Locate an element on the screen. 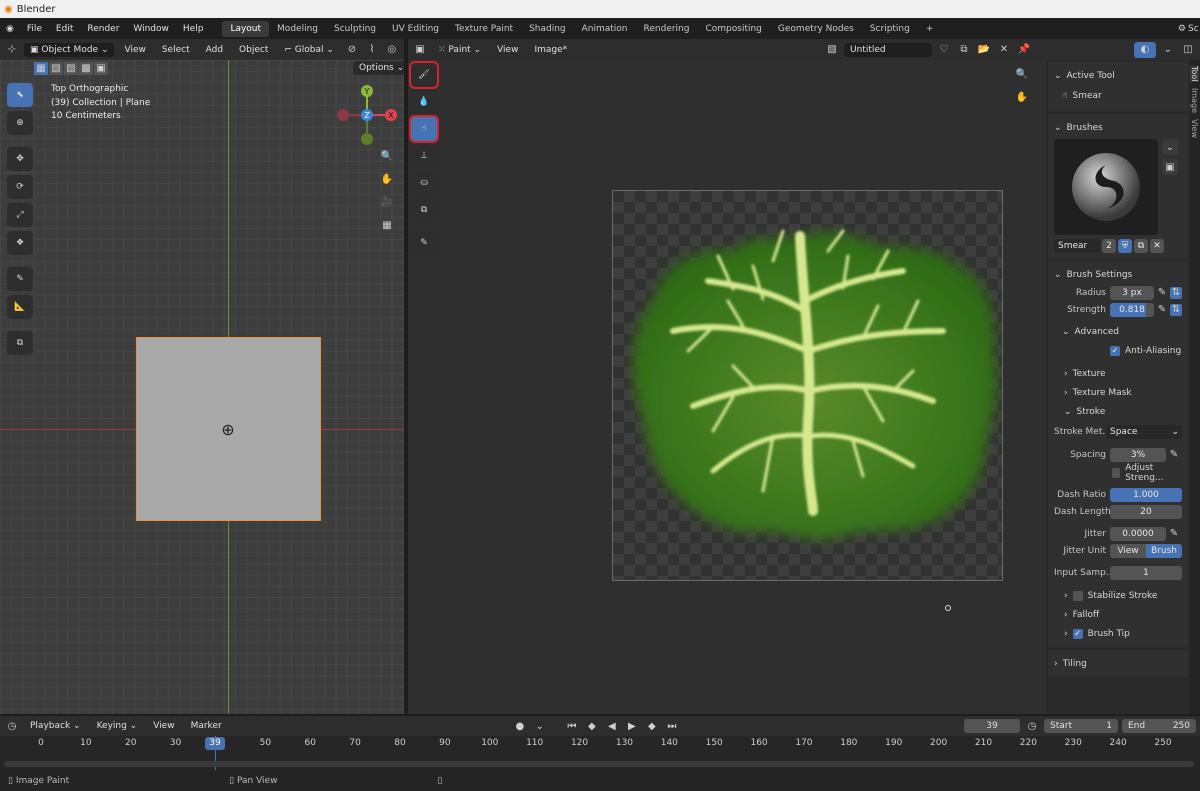  record-icon: ● is located at coordinates (520, 726).